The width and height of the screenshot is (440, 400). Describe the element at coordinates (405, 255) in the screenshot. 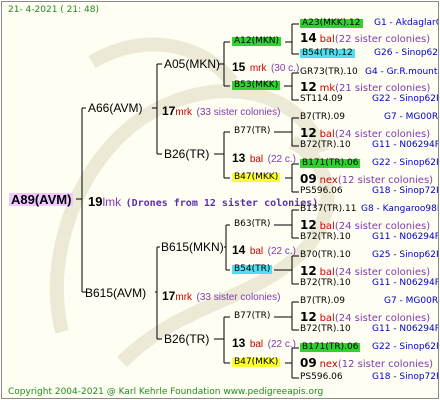

I see `generation-tag: G25 - Sinop62R` at that location.